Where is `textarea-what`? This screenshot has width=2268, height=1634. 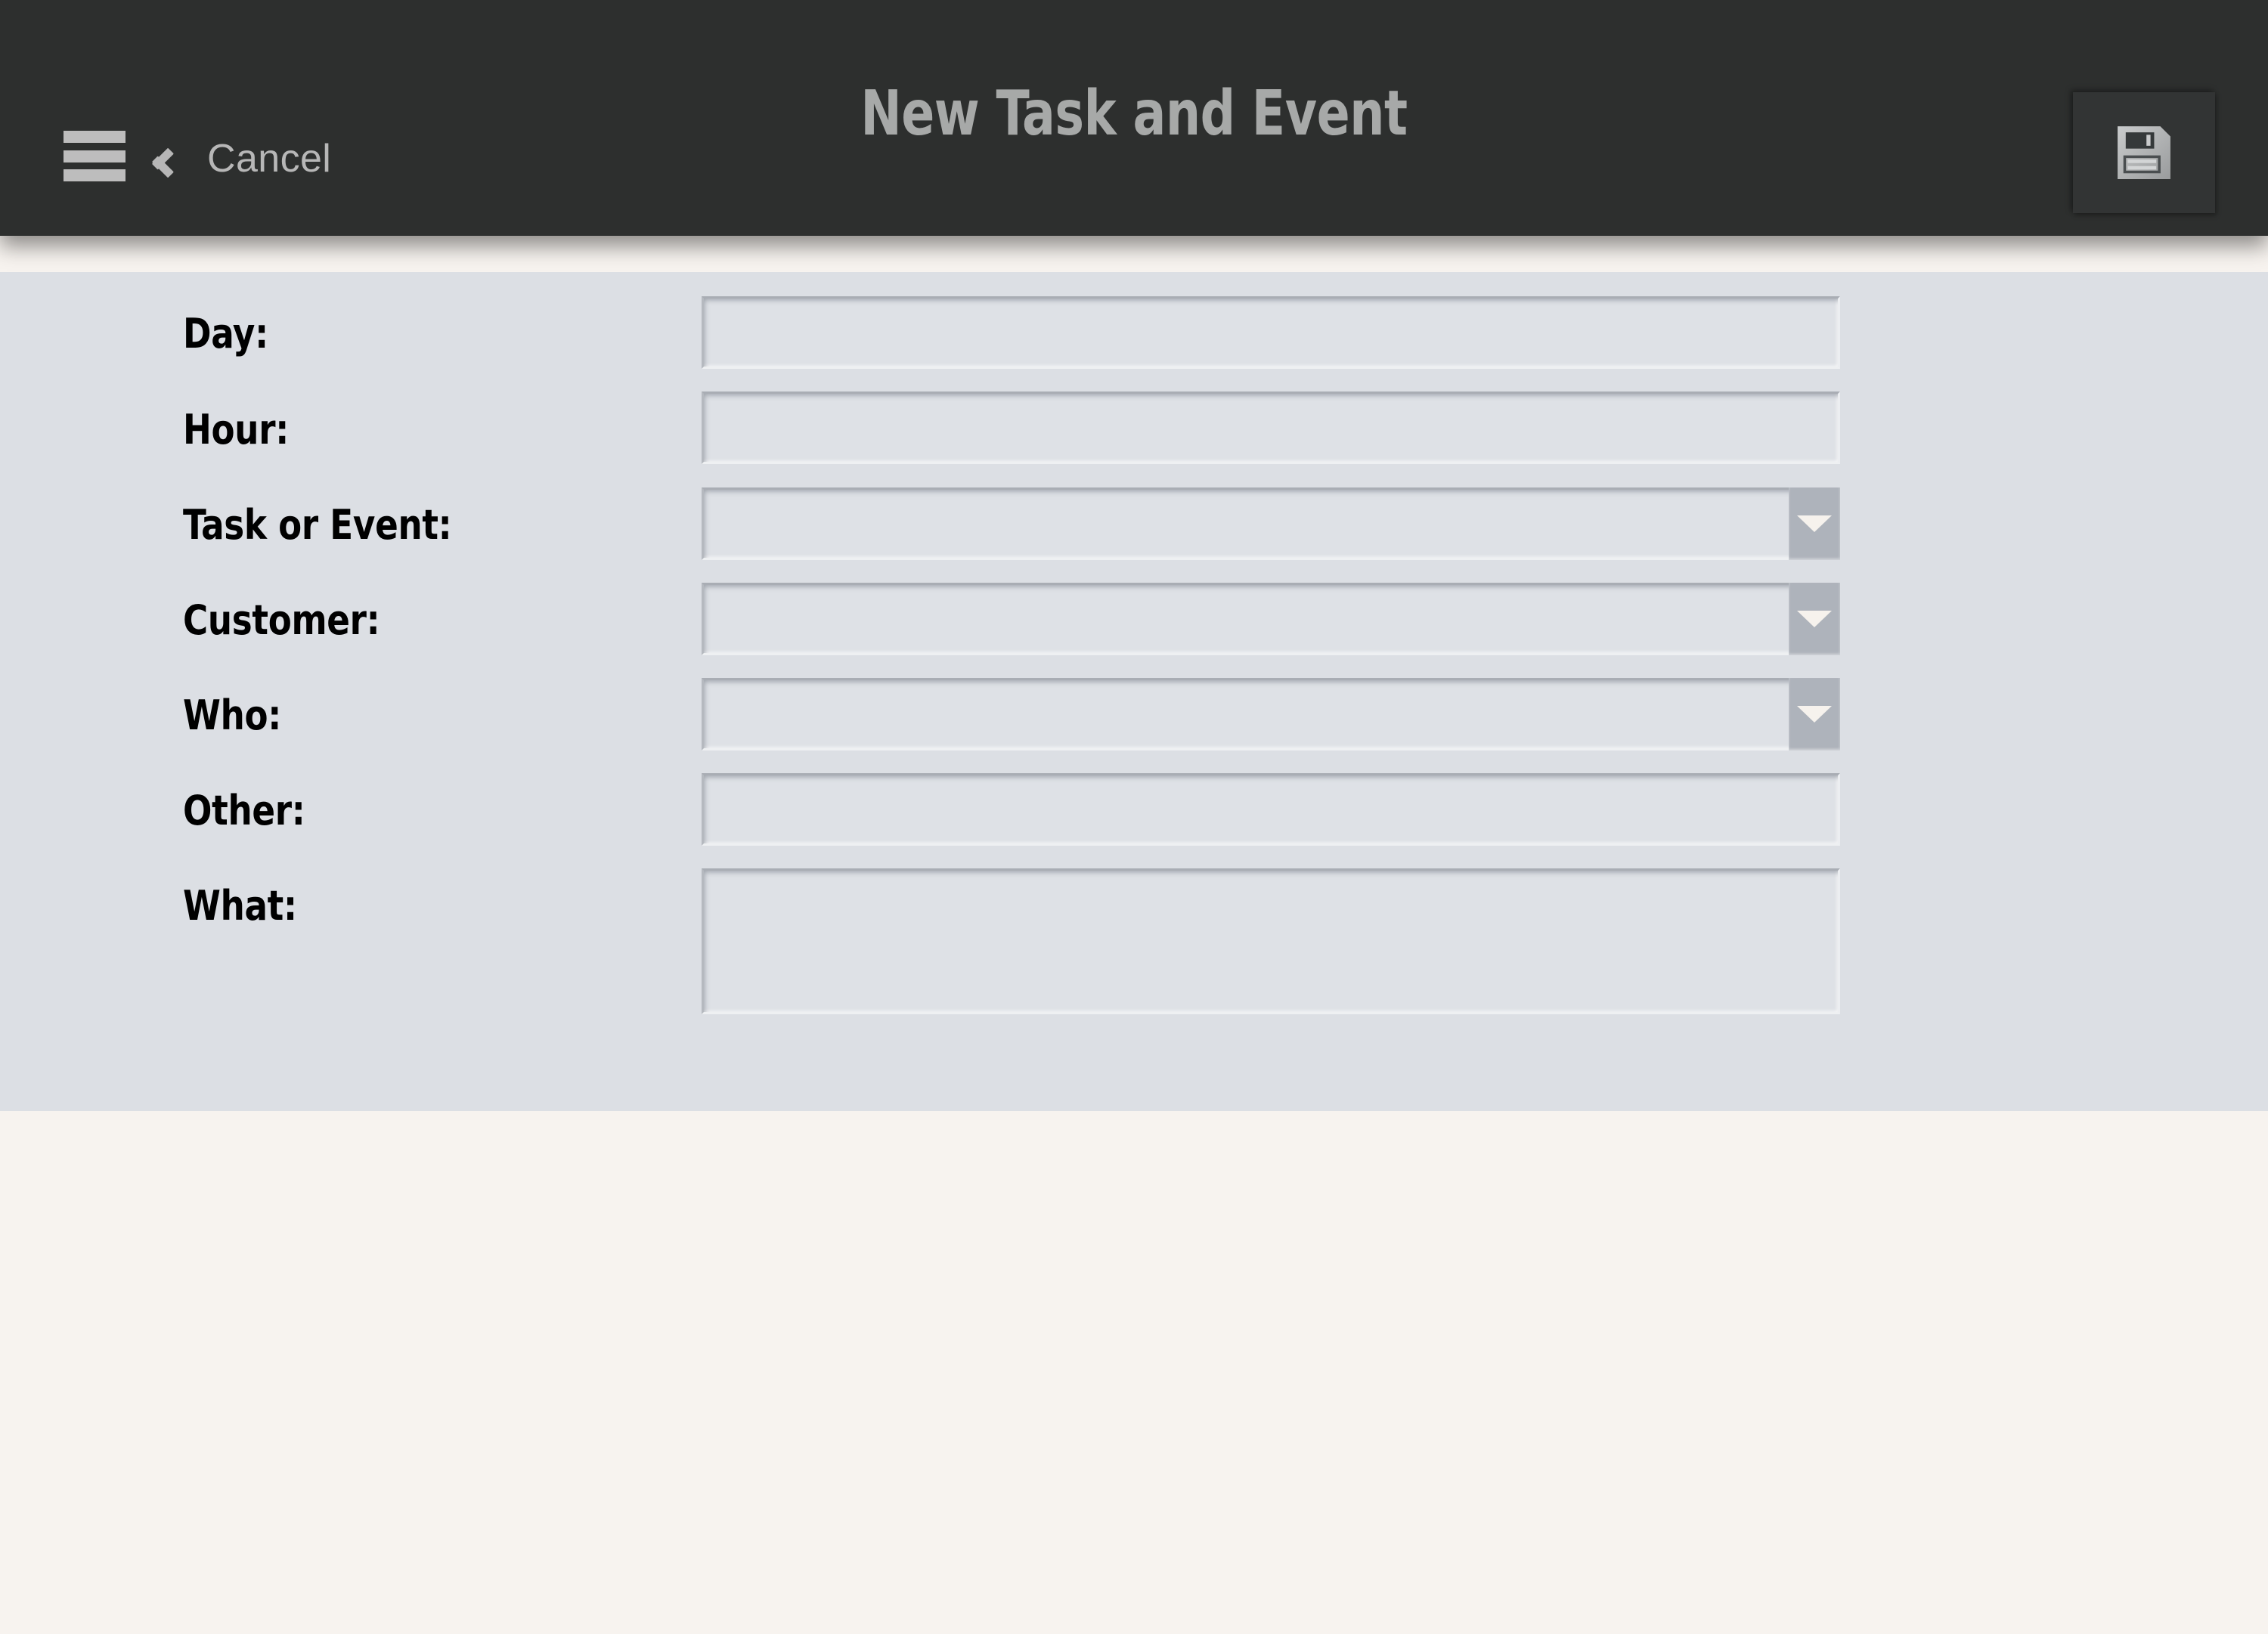 textarea-what is located at coordinates (1271, 941).